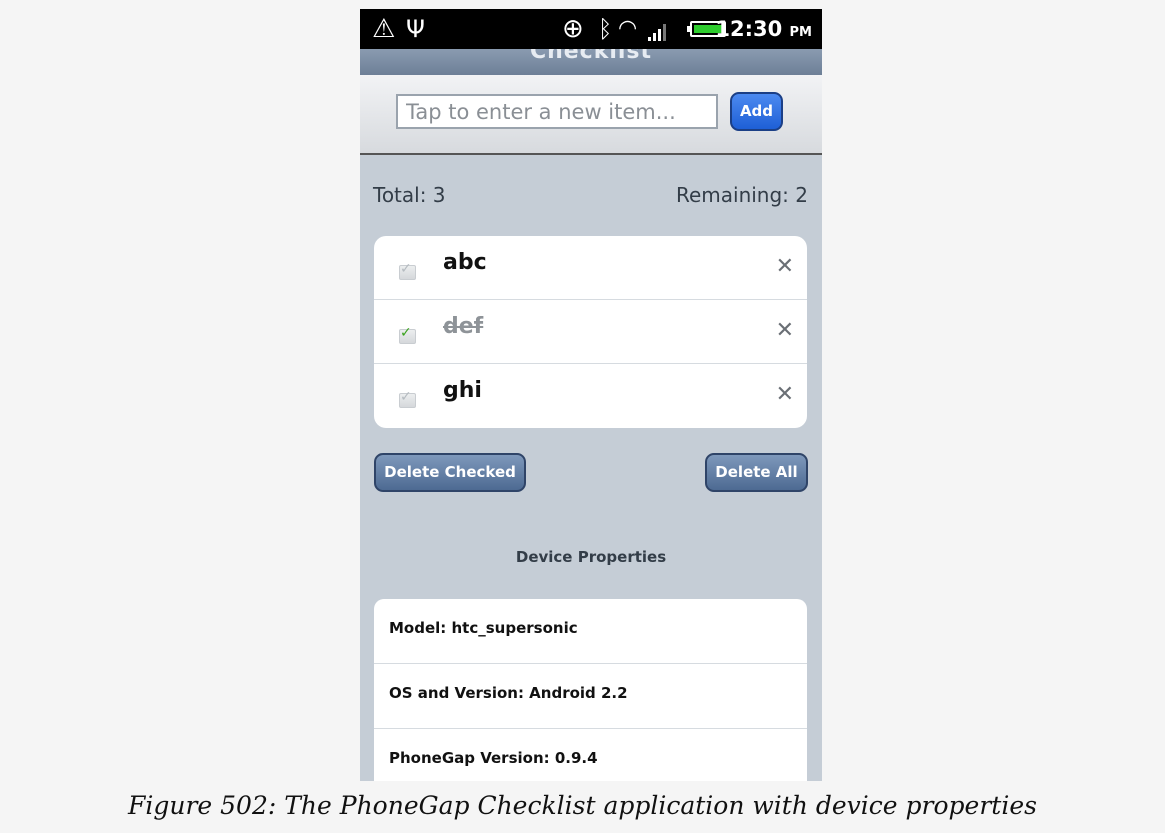 This screenshot has width=1165, height=833. What do you see at coordinates (415, 29) in the screenshot?
I see `usb-icon: Ψ` at bounding box center [415, 29].